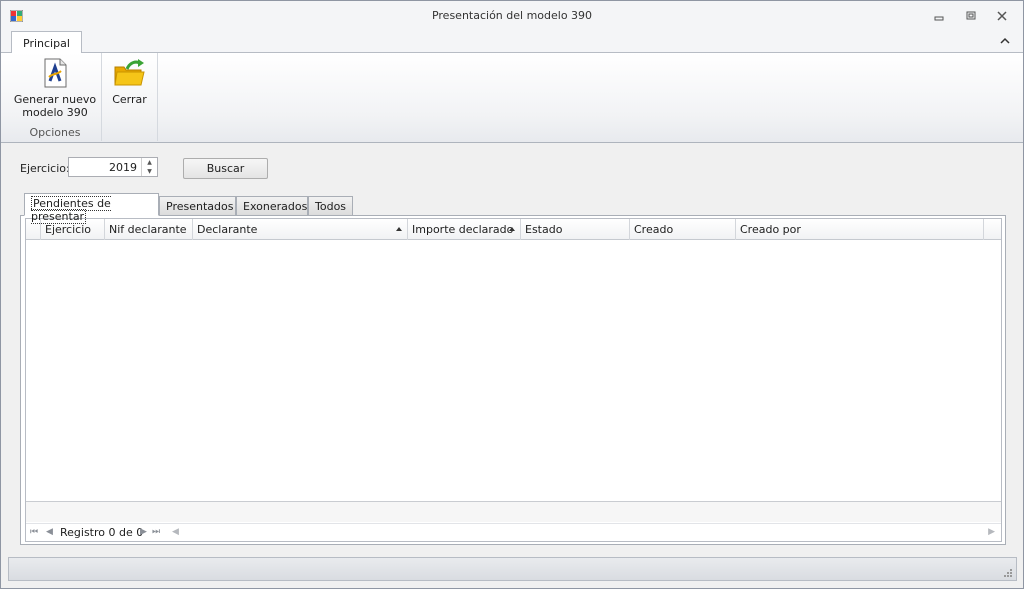  I want to click on close-button, so click(1002, 16).